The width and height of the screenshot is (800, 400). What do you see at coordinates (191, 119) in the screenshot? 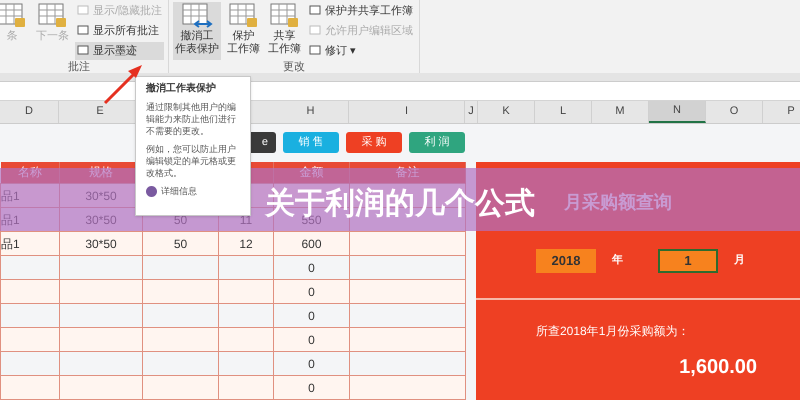
I see `tooltip-text: 通过限制其他用户的编辑能力来防止他们进行不需要的更改。` at bounding box center [191, 119].